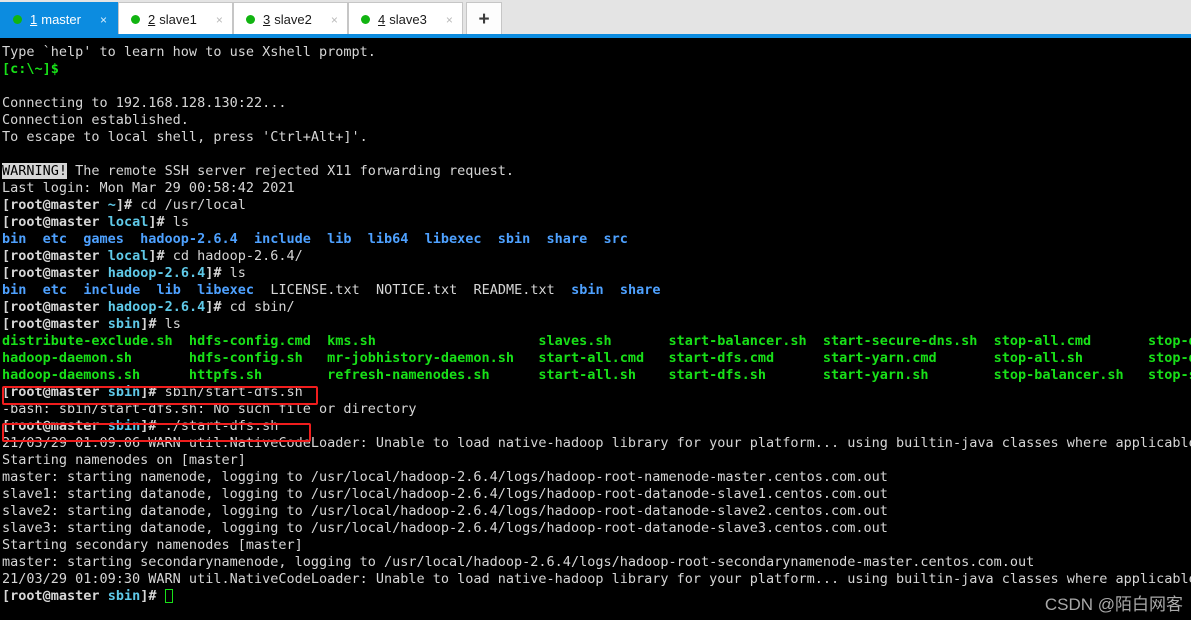 The width and height of the screenshot is (1191, 620). Describe the element at coordinates (152, 19) in the screenshot. I see `tab-number-slave1: 2` at that location.